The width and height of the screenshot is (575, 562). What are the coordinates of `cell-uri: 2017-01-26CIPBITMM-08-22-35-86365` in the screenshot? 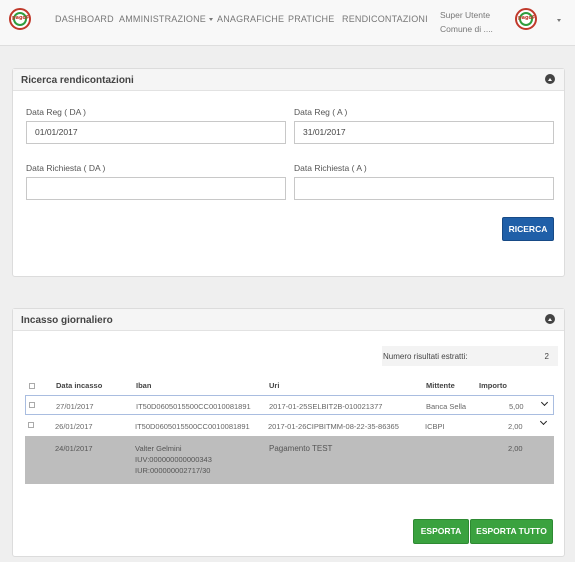 It's located at (333, 426).